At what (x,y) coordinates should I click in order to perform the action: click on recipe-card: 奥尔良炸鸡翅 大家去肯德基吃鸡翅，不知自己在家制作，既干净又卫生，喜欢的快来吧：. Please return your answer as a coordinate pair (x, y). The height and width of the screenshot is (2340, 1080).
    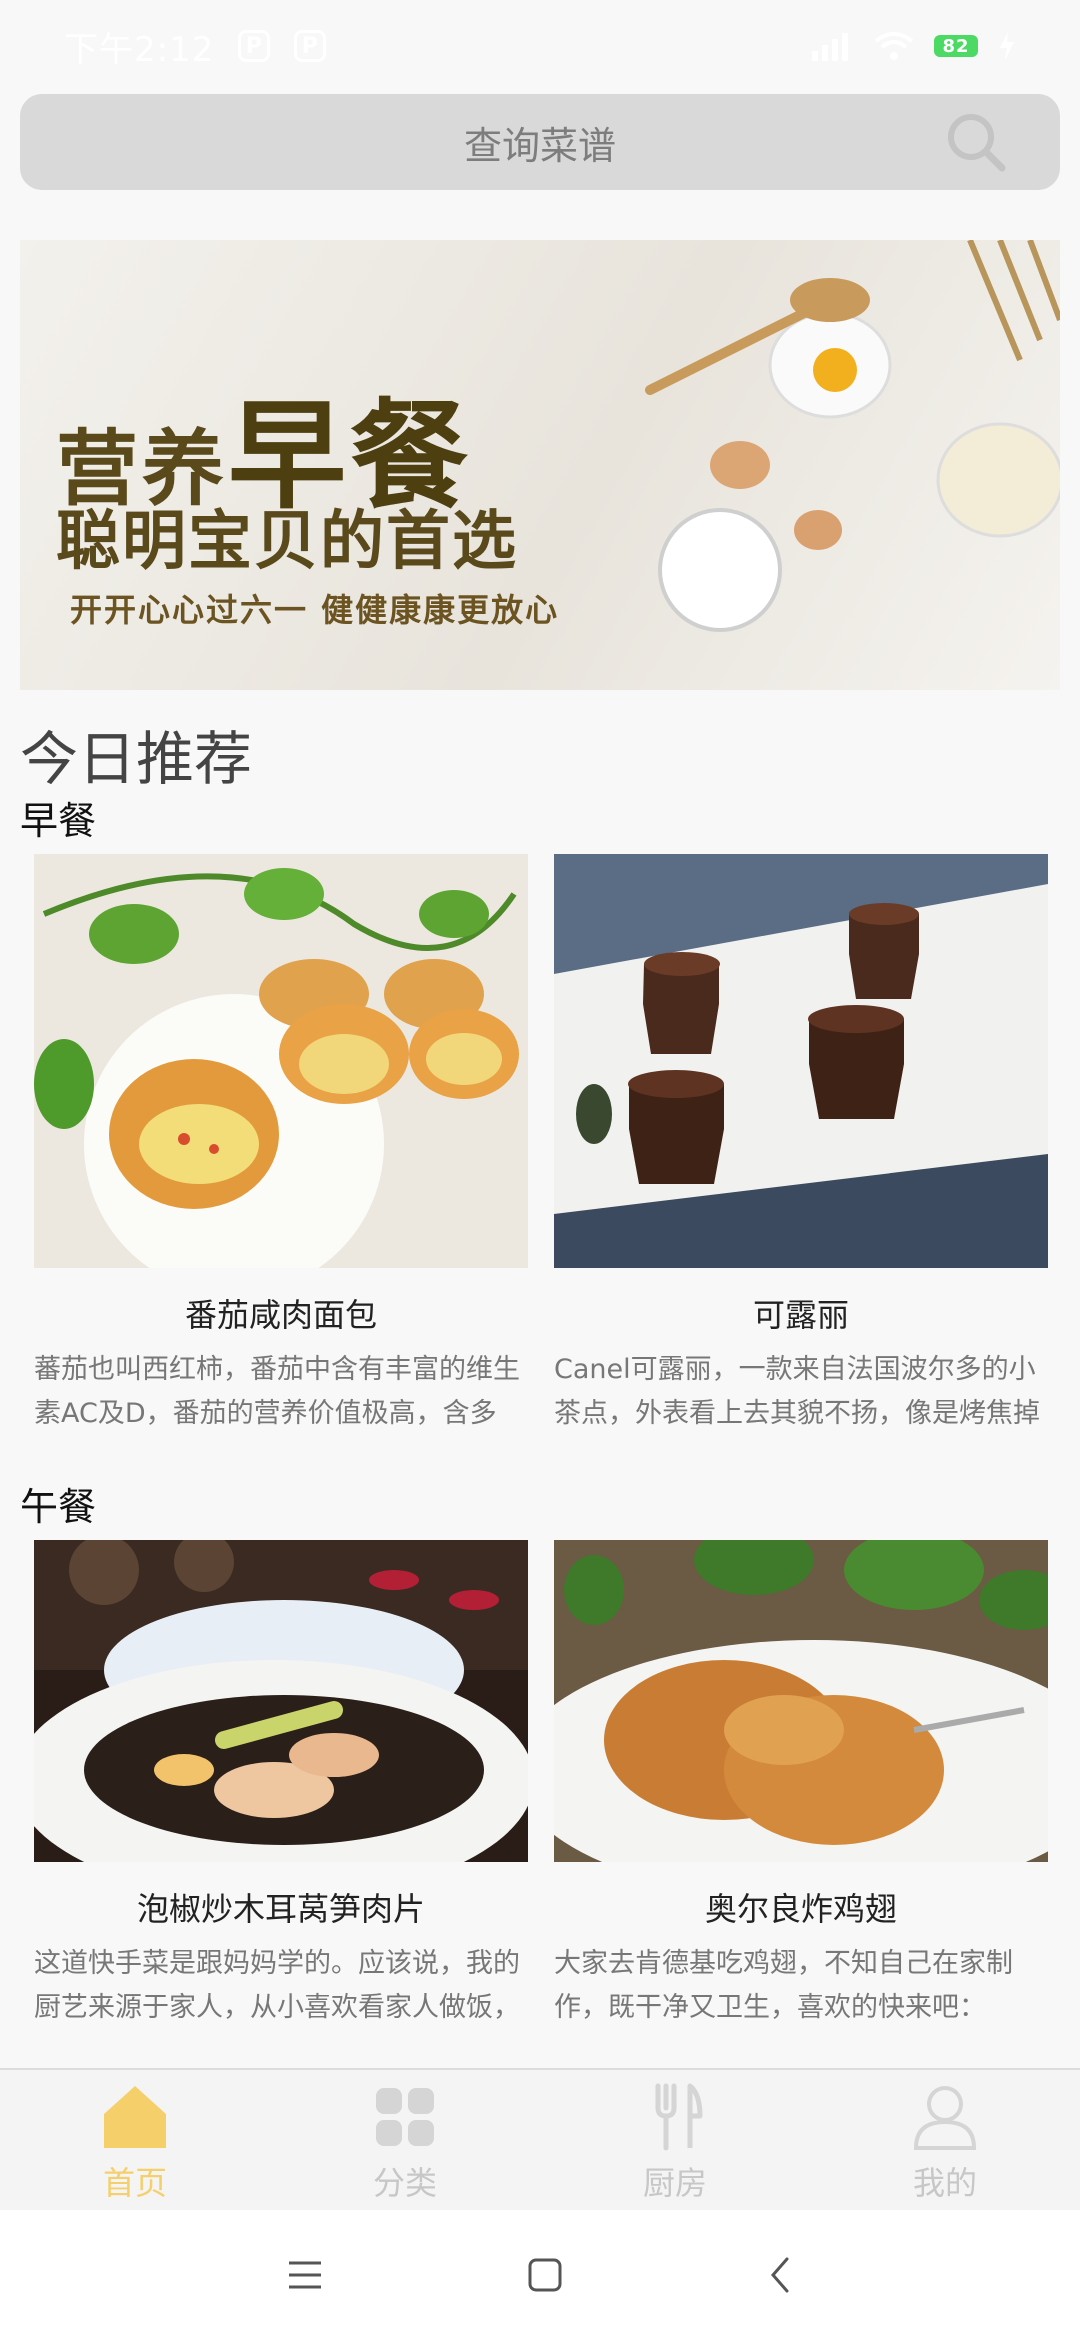
    Looking at the image, I should click on (801, 1785).